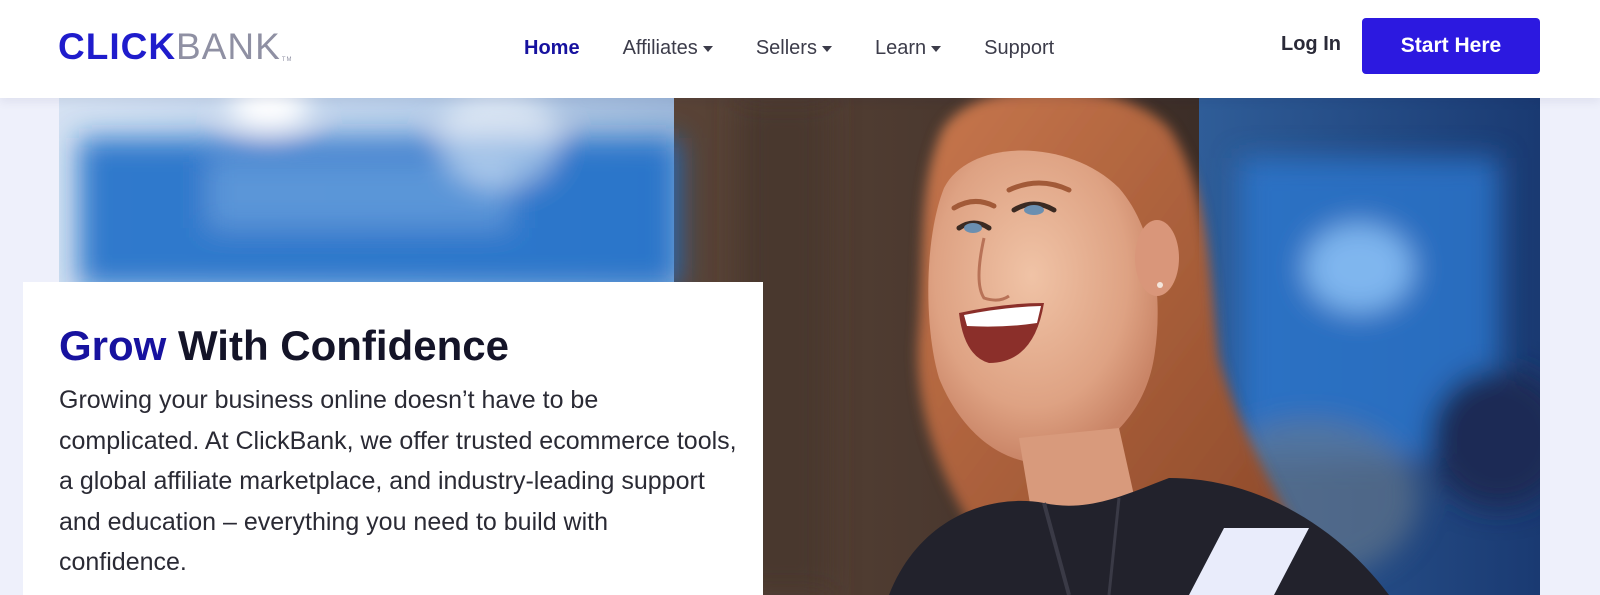 The width and height of the screenshot is (1600, 595). I want to click on nav-item-learn: Learn, so click(908, 48).